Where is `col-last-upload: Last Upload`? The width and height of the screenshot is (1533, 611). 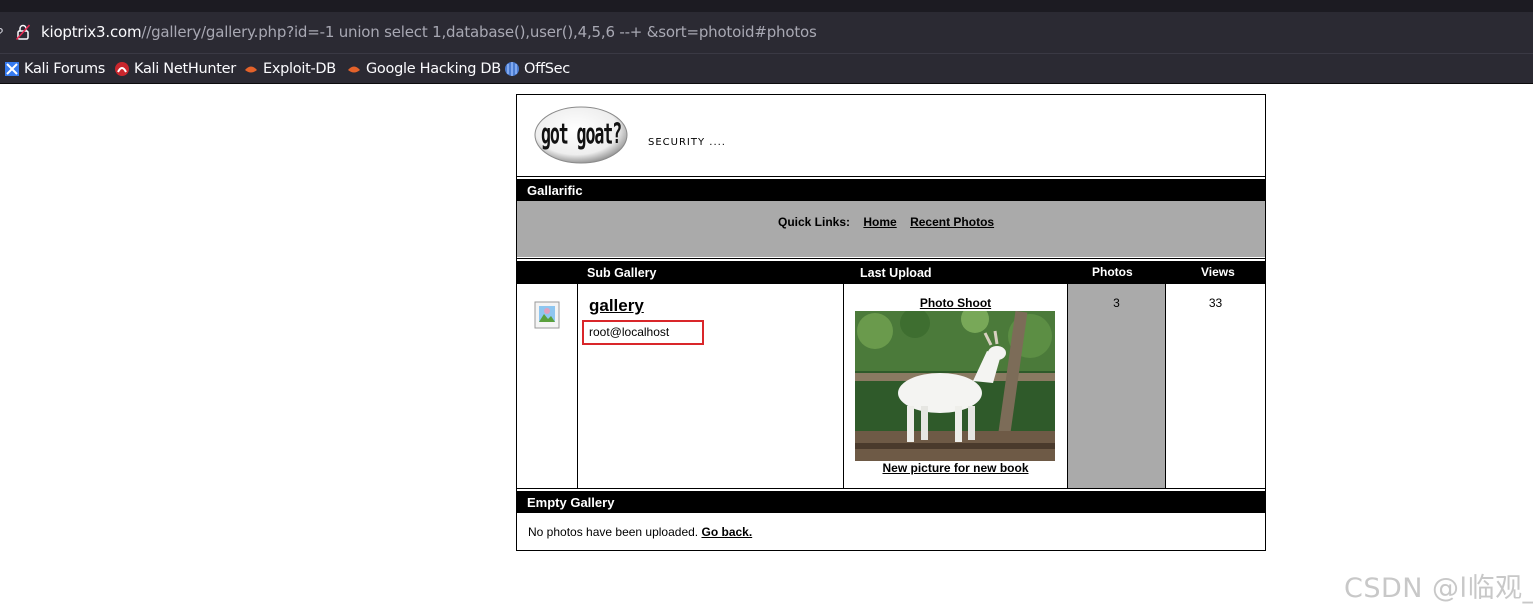 col-last-upload: Last Upload is located at coordinates (896, 273).